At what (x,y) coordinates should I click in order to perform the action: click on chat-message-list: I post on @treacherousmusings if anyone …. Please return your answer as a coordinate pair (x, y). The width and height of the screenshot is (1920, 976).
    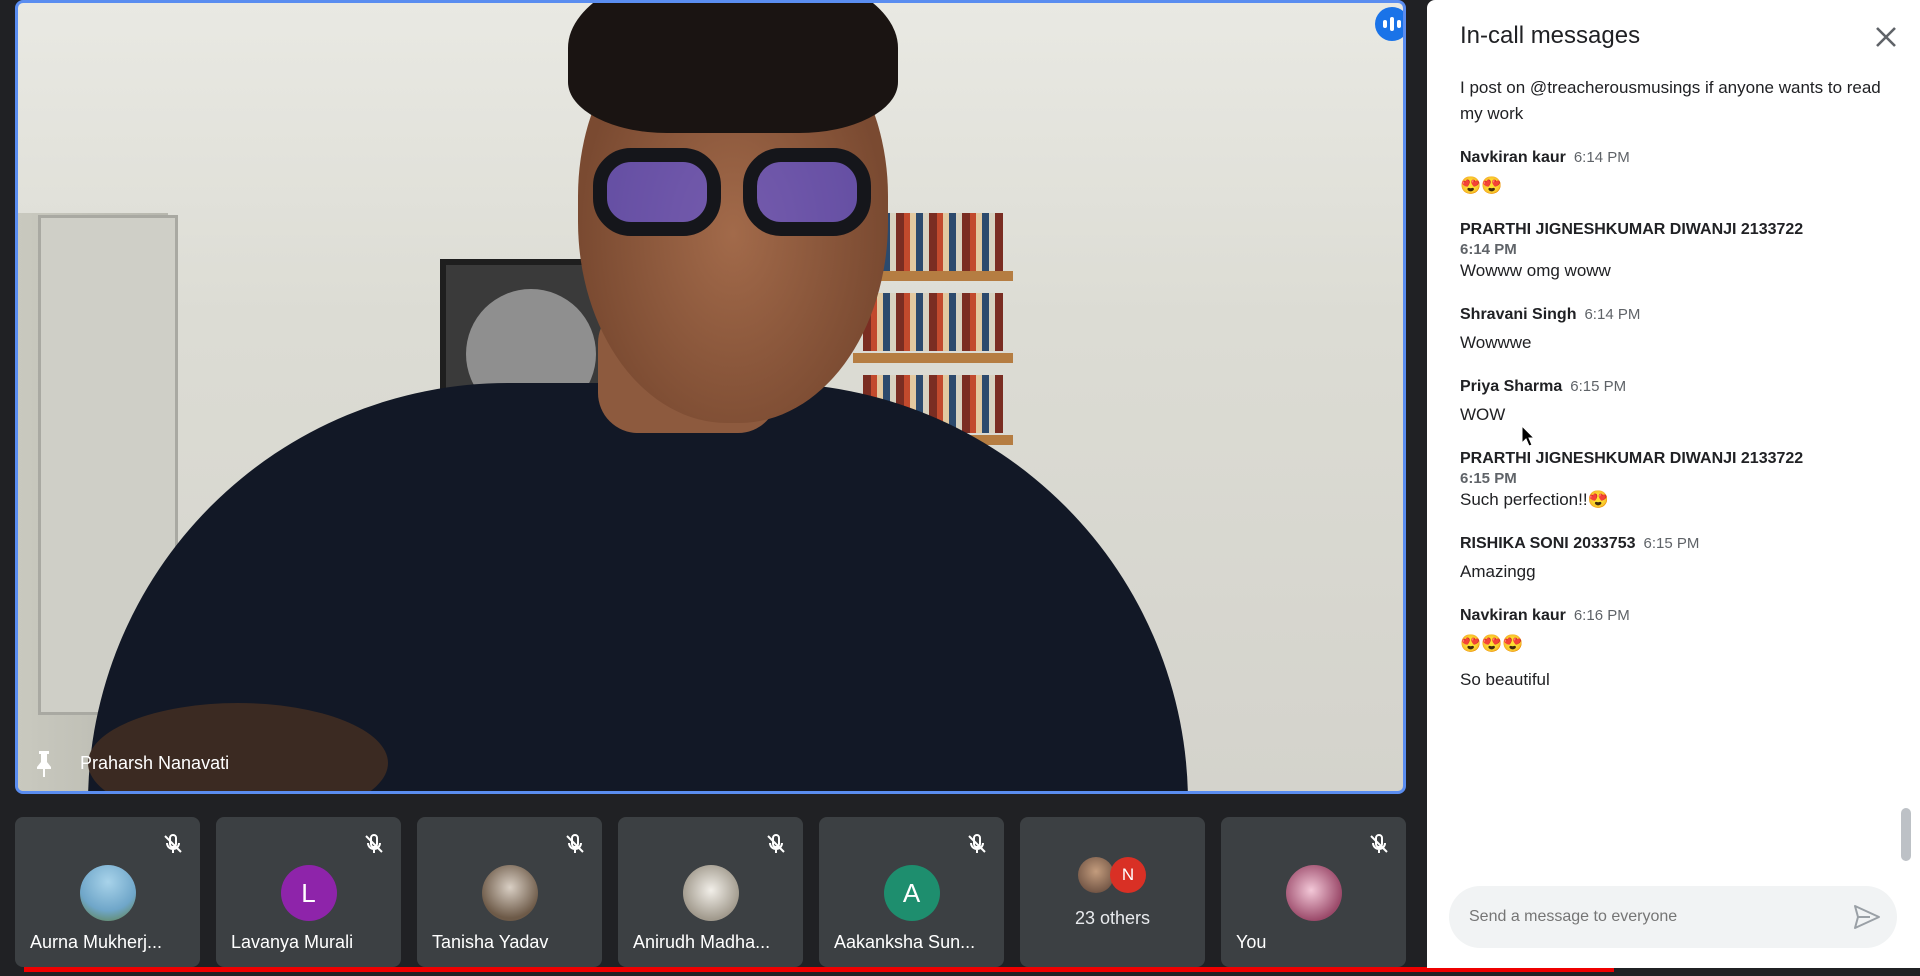
    Looking at the image, I should click on (1675, 395).